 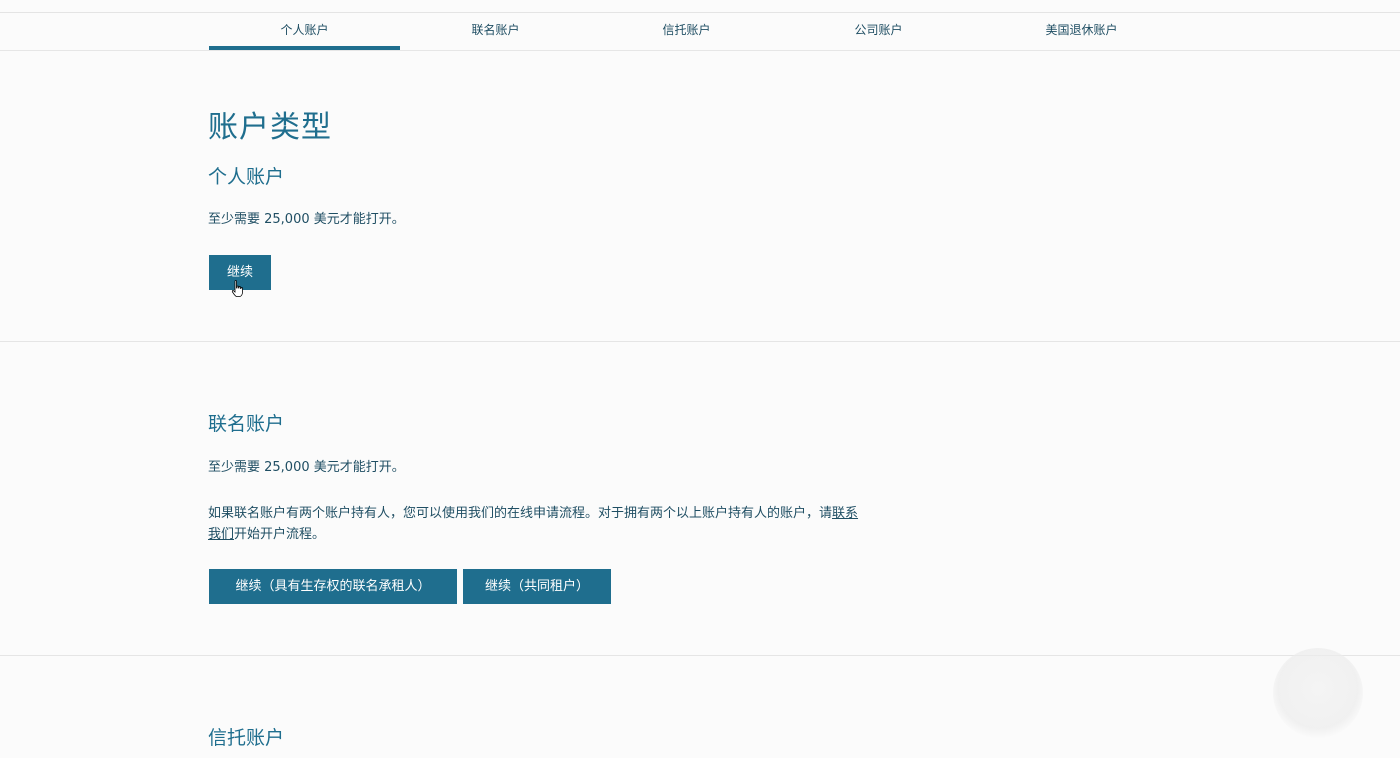 What do you see at coordinates (306, 467) in the screenshot?
I see `joint-min-text: 至少需要 25,000 美元才能打开。` at bounding box center [306, 467].